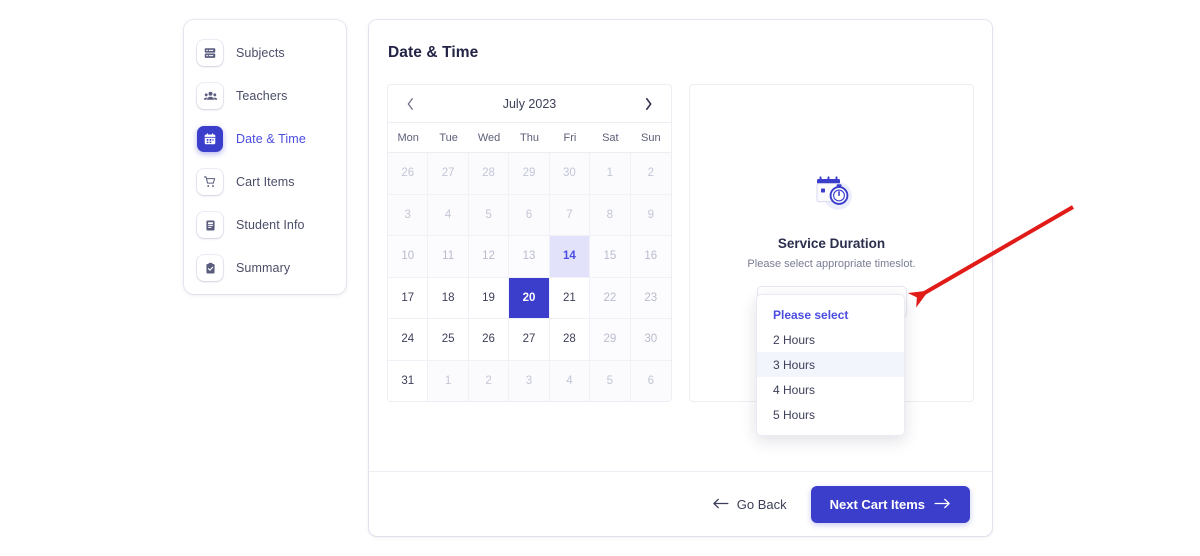 The width and height of the screenshot is (1200, 556). What do you see at coordinates (210, 225) in the screenshot?
I see `document-icon` at bounding box center [210, 225].